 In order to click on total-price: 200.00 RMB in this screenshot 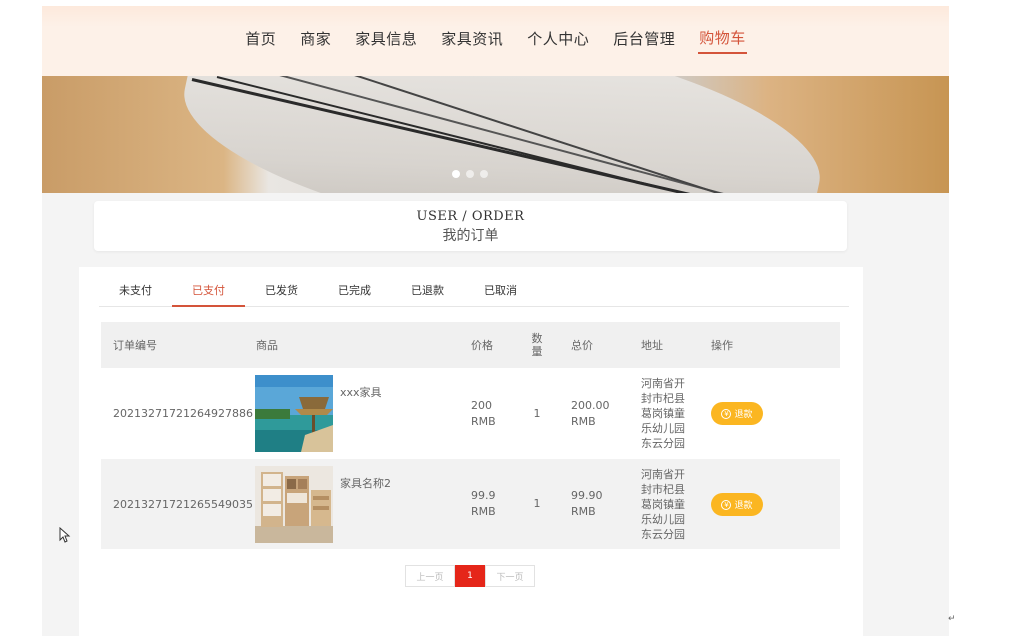, I will do `click(590, 413)`.